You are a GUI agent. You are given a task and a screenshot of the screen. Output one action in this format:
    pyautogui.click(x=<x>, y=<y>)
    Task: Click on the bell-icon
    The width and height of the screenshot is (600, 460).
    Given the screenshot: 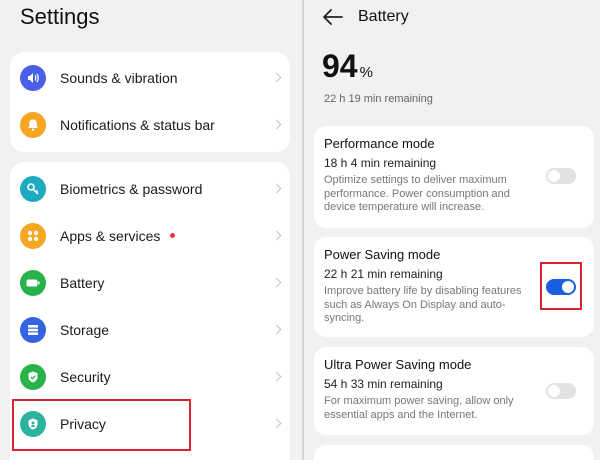 What is the action you would take?
    pyautogui.click(x=33, y=124)
    